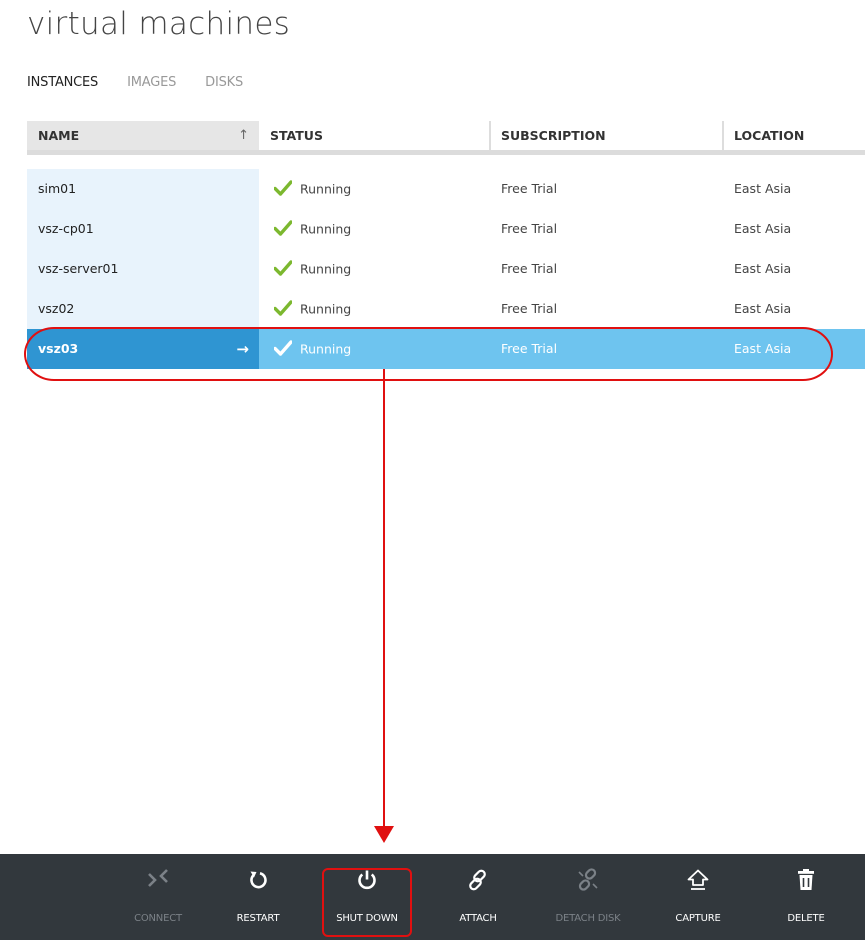 Image resolution: width=865 pixels, height=940 pixels. I want to click on tab-images: IMAGES, so click(151, 82).